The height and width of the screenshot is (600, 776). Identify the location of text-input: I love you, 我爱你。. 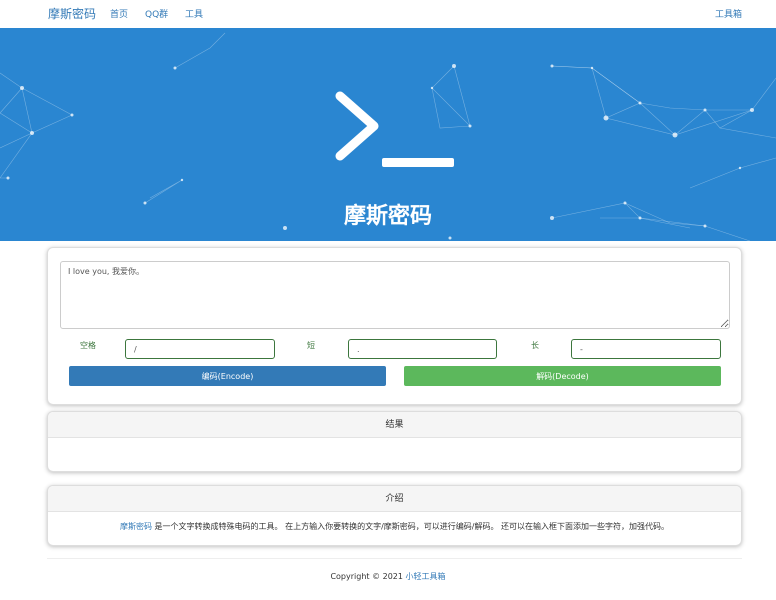
(395, 295).